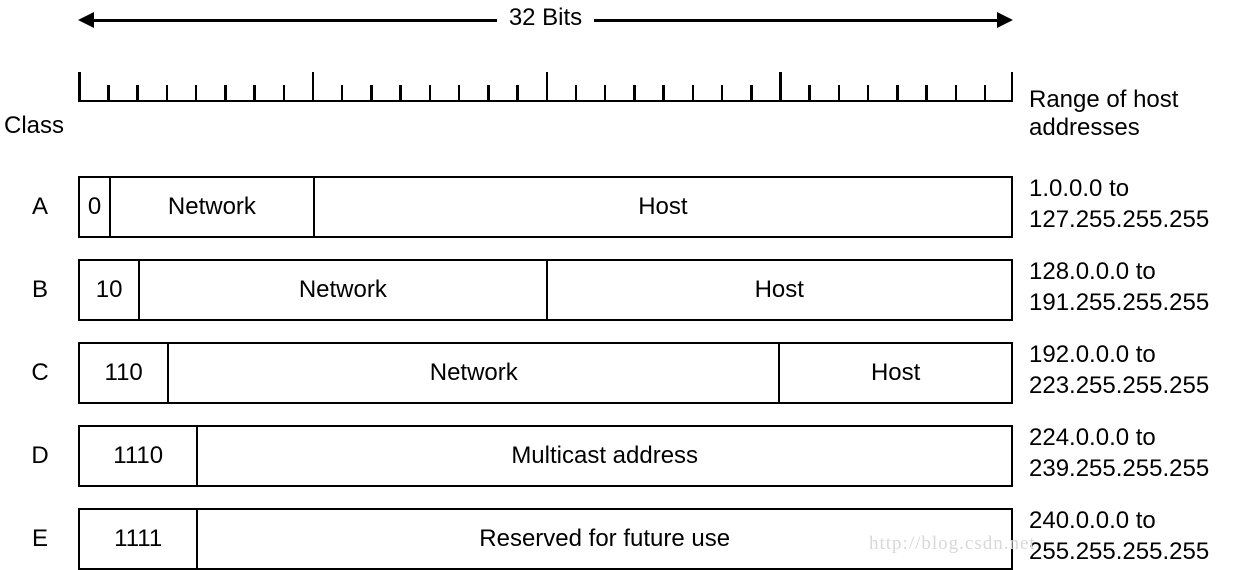 The image size is (1233, 570). I want to click on bit-width-arrow: 32 Bits, so click(545, 19).